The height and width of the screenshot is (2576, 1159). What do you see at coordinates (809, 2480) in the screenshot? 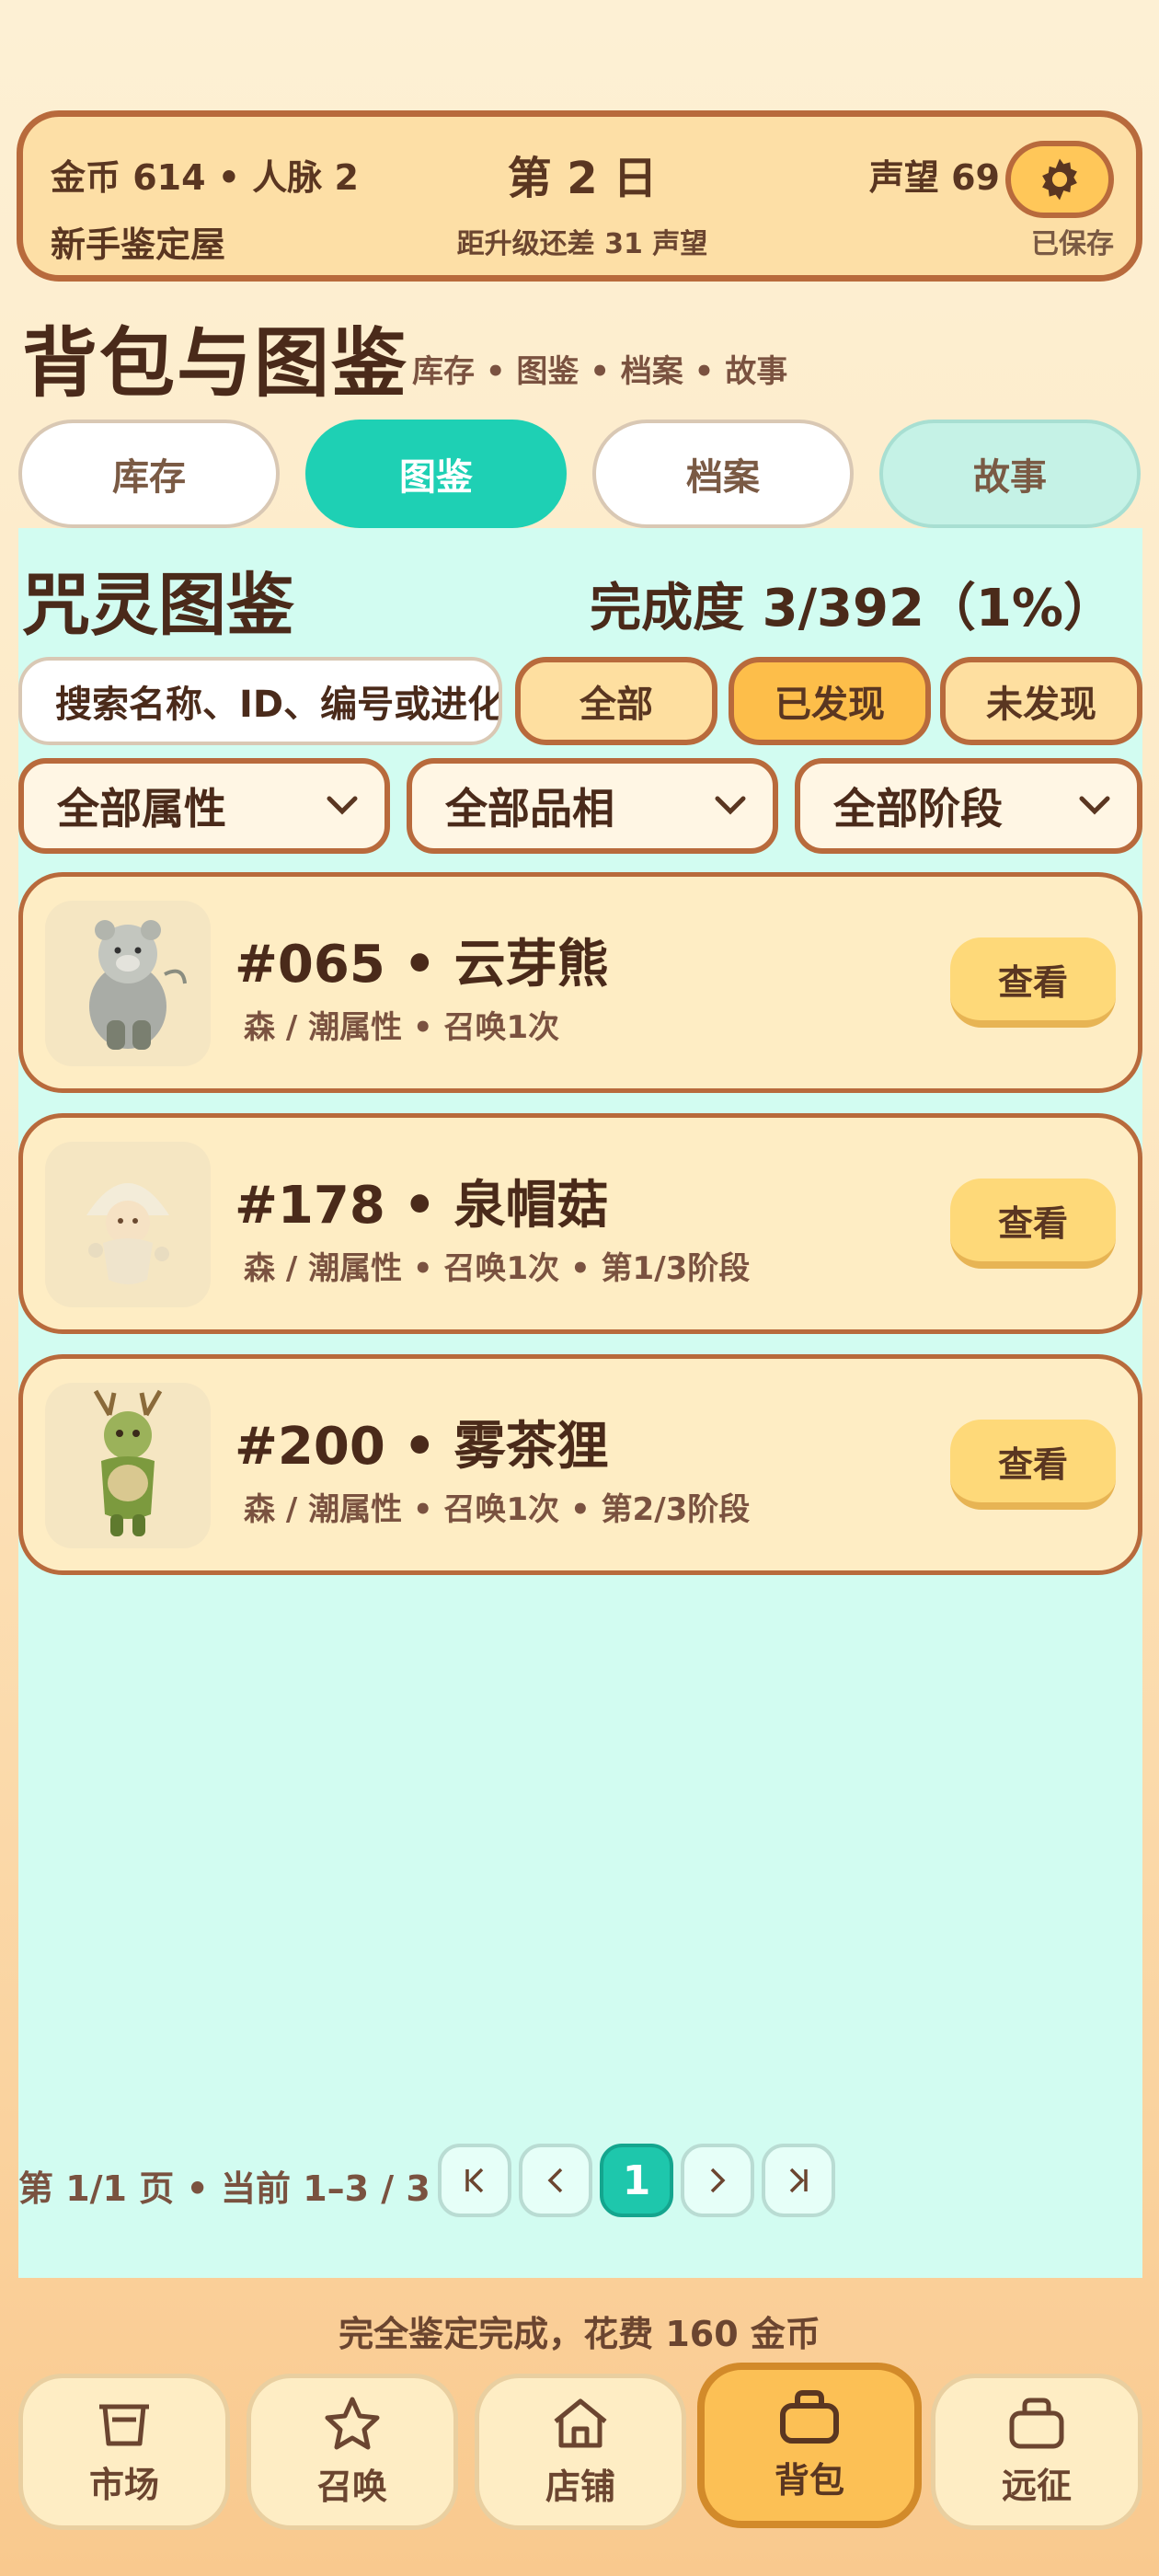
I see `nav-label: 背包` at bounding box center [809, 2480].